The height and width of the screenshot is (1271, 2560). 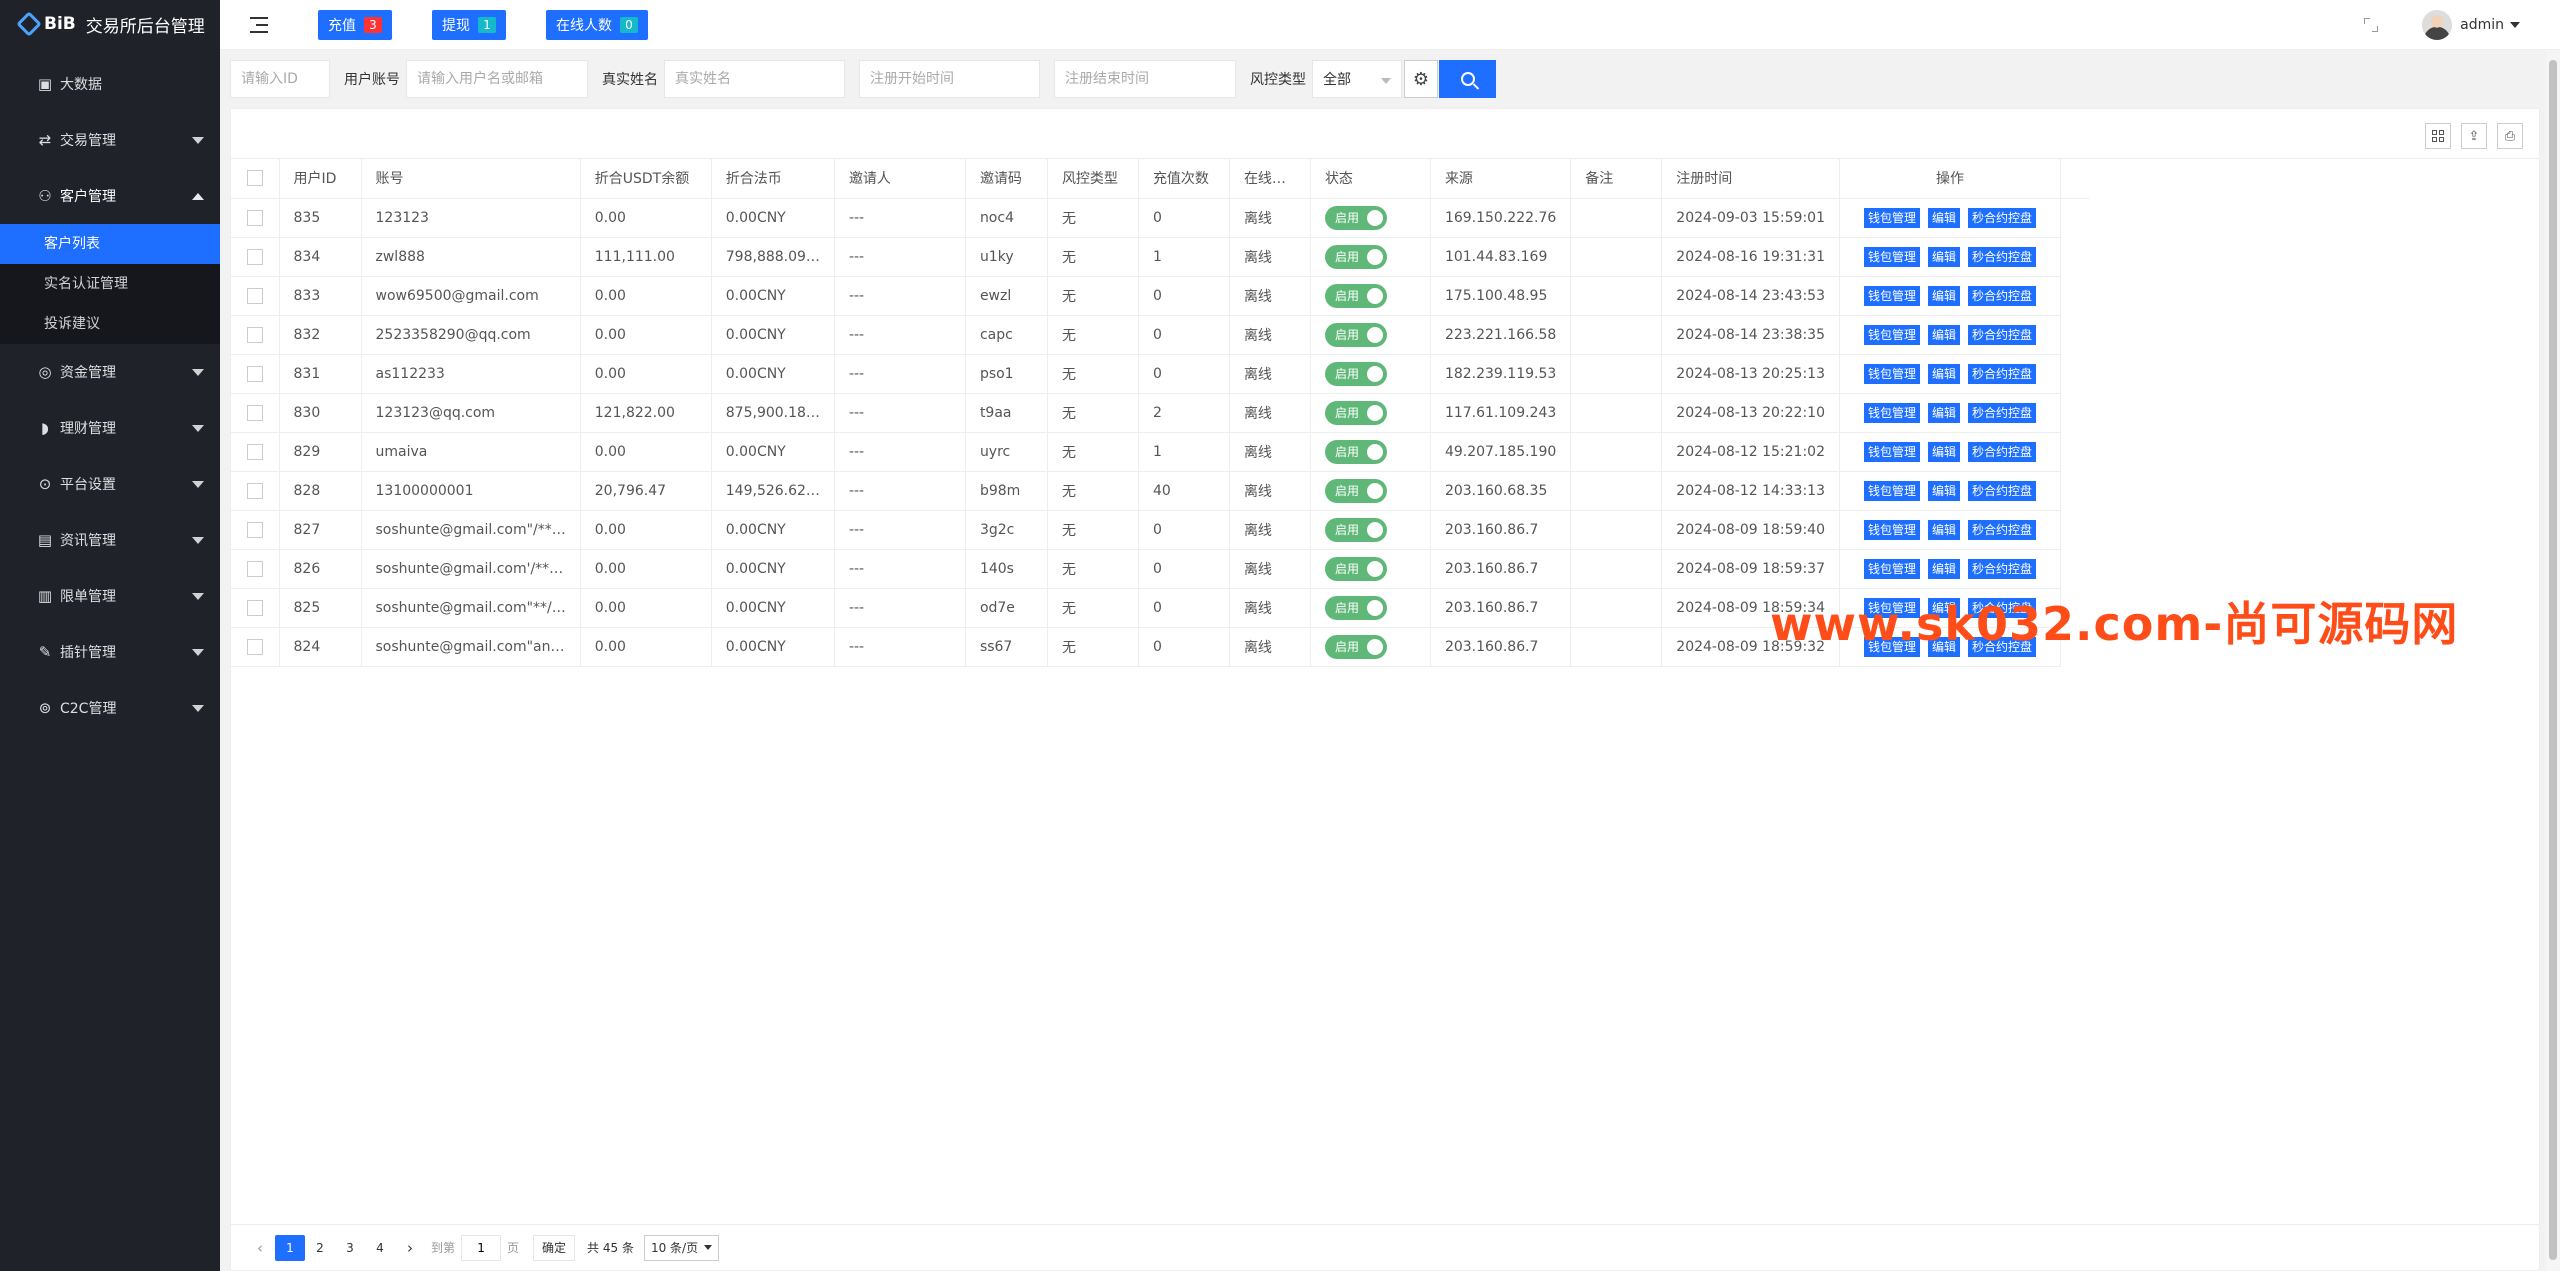 I want to click on sidebar-item-4: ◗ 理财管理, so click(x=110, y=428).